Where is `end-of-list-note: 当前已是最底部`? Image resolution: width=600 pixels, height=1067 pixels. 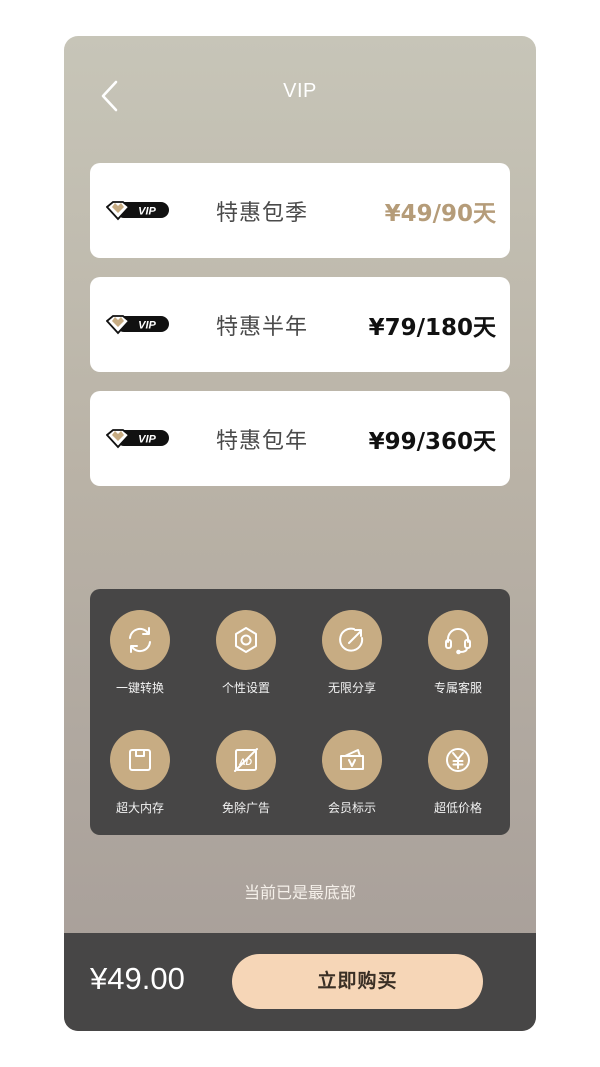 end-of-list-note: 当前已是最底部 is located at coordinates (299, 892).